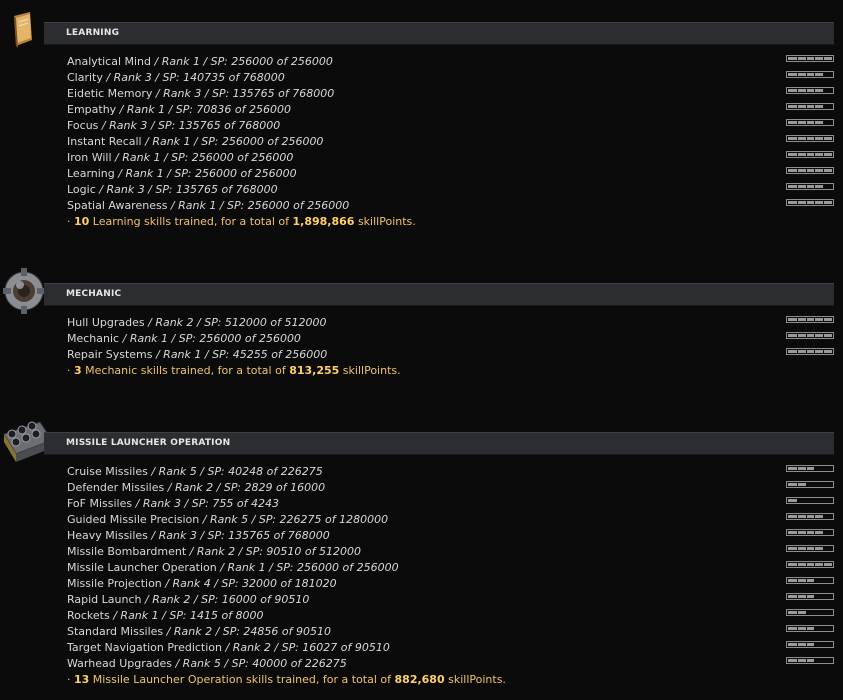  What do you see at coordinates (115, 631) in the screenshot?
I see `skill-name: Standard Missiles` at bounding box center [115, 631].